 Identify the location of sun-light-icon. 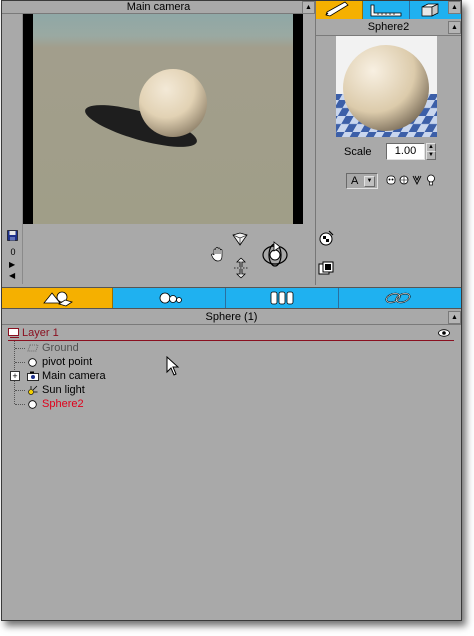
(33, 390).